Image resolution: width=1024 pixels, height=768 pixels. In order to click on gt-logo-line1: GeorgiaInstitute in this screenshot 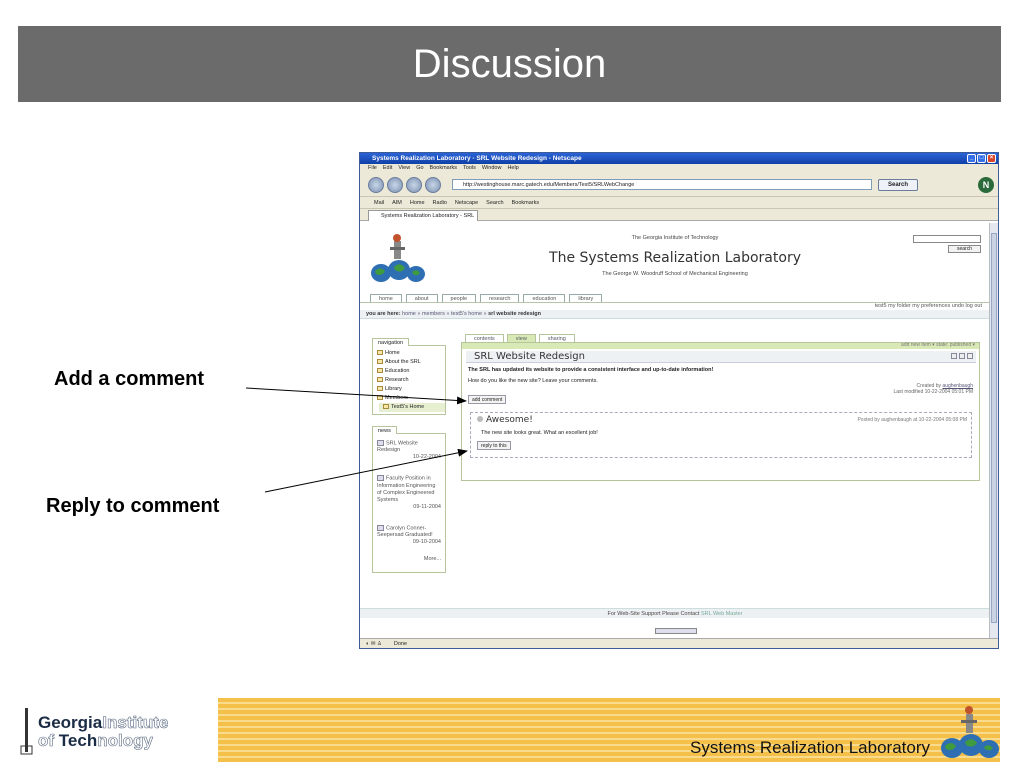, I will do `click(103, 722)`.